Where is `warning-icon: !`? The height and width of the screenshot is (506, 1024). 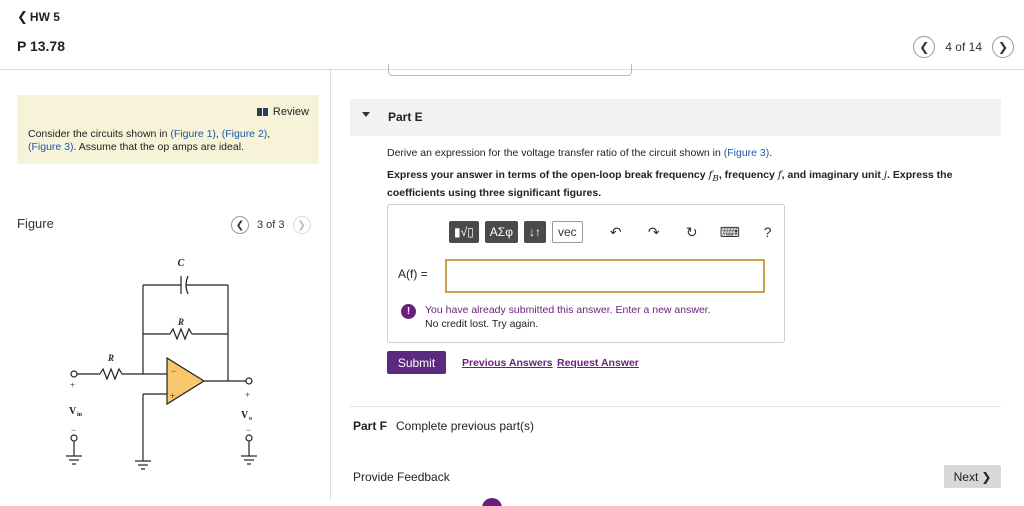
warning-icon: ! is located at coordinates (408, 311).